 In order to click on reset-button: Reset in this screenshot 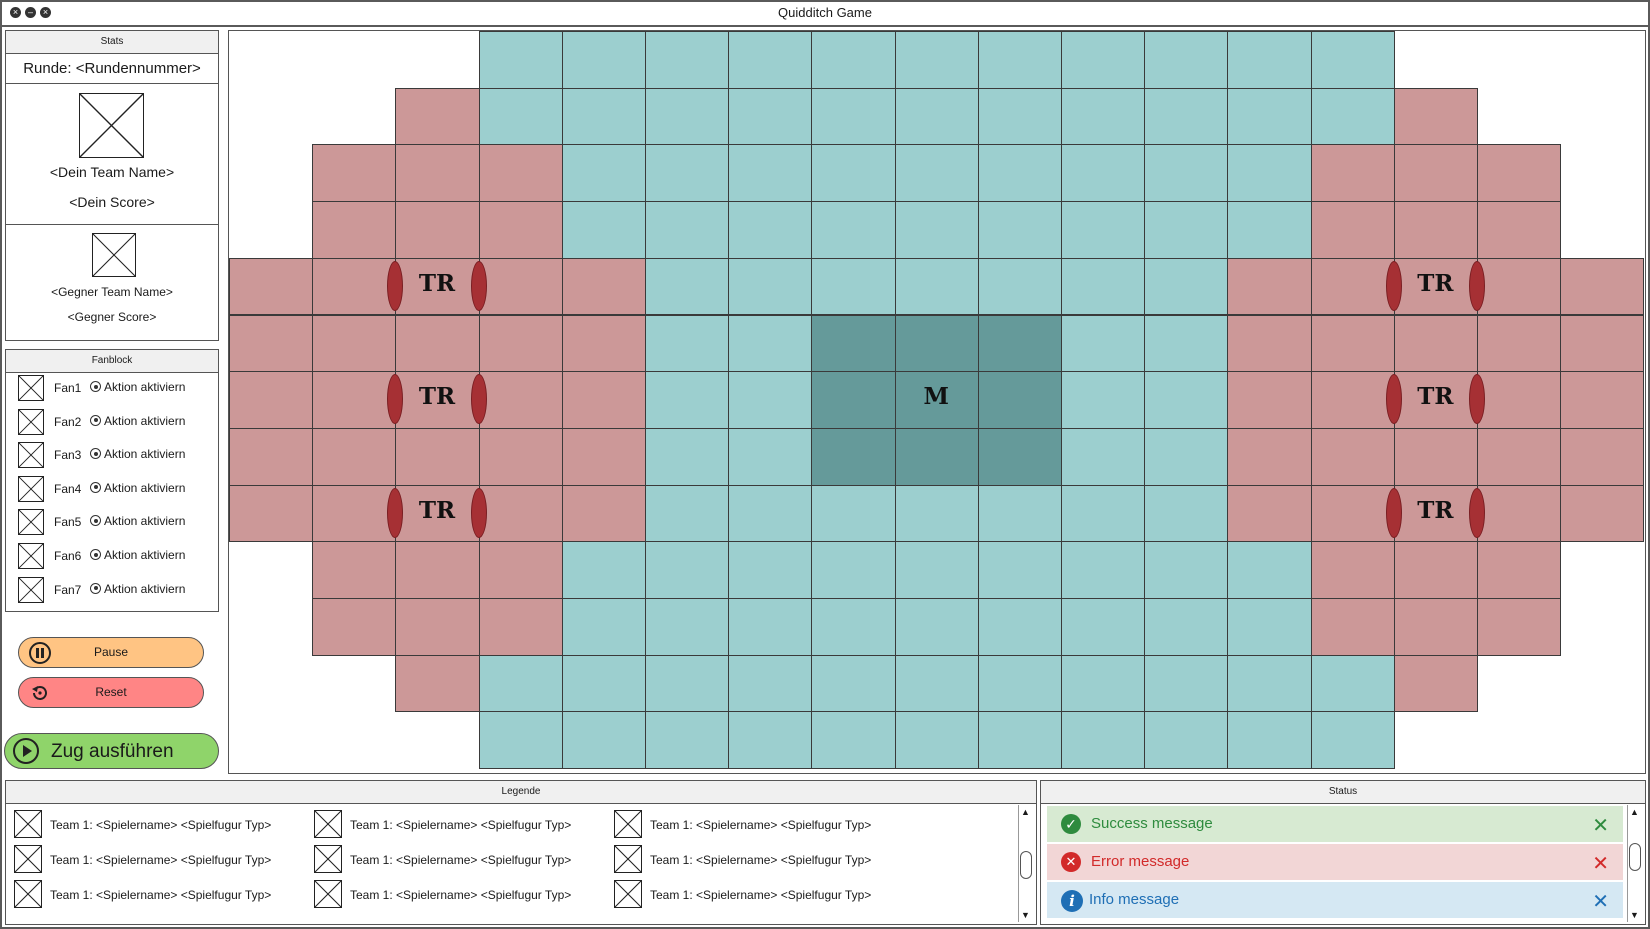, I will do `click(111, 692)`.